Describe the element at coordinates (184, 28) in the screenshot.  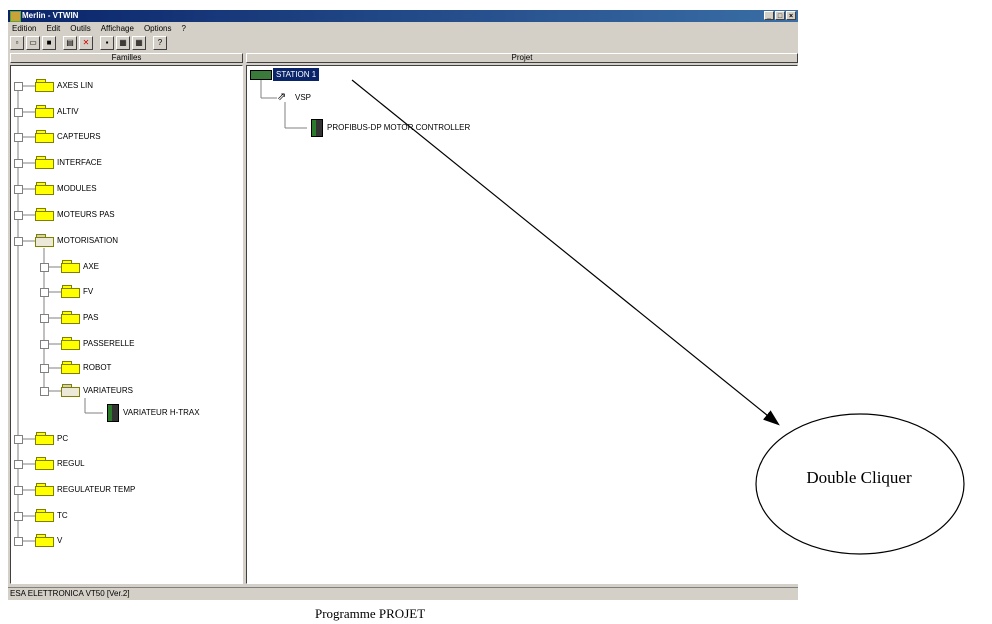
I see `menu-help: ?` at that location.